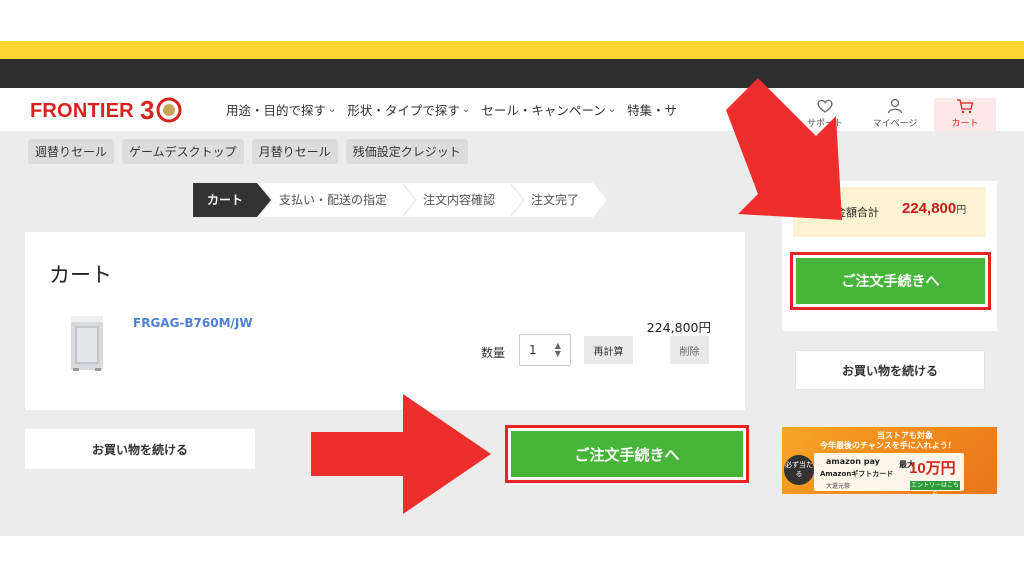 This screenshot has width=1024, height=576. What do you see at coordinates (512, 50) in the screenshot?
I see `top-yellow-stripe` at bounding box center [512, 50].